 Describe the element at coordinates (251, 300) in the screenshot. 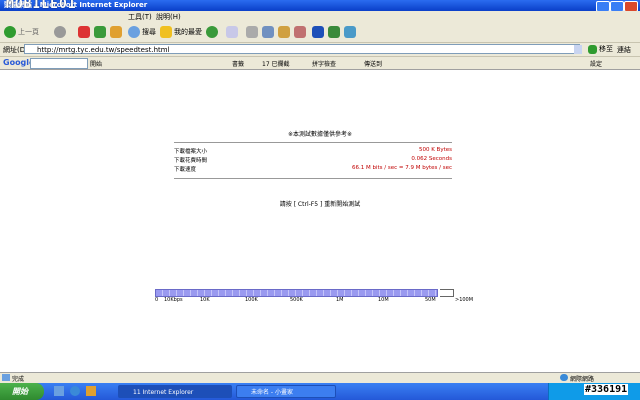

I see `scale-label: 100K` at that location.